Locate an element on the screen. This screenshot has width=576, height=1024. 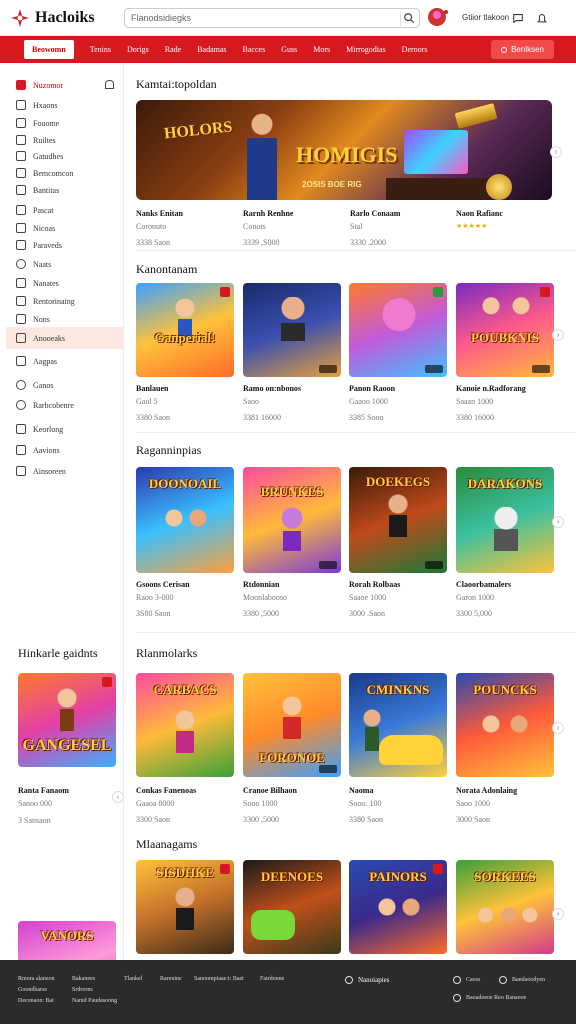
chevron-left-icon: ‹ is located at coordinates (118, 797).